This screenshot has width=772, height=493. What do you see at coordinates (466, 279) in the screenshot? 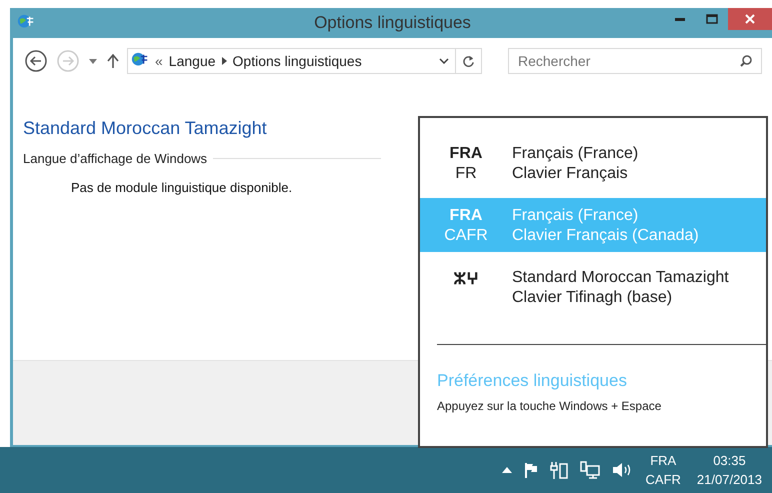
I see `language-code: ⵣⵖ` at bounding box center [466, 279].